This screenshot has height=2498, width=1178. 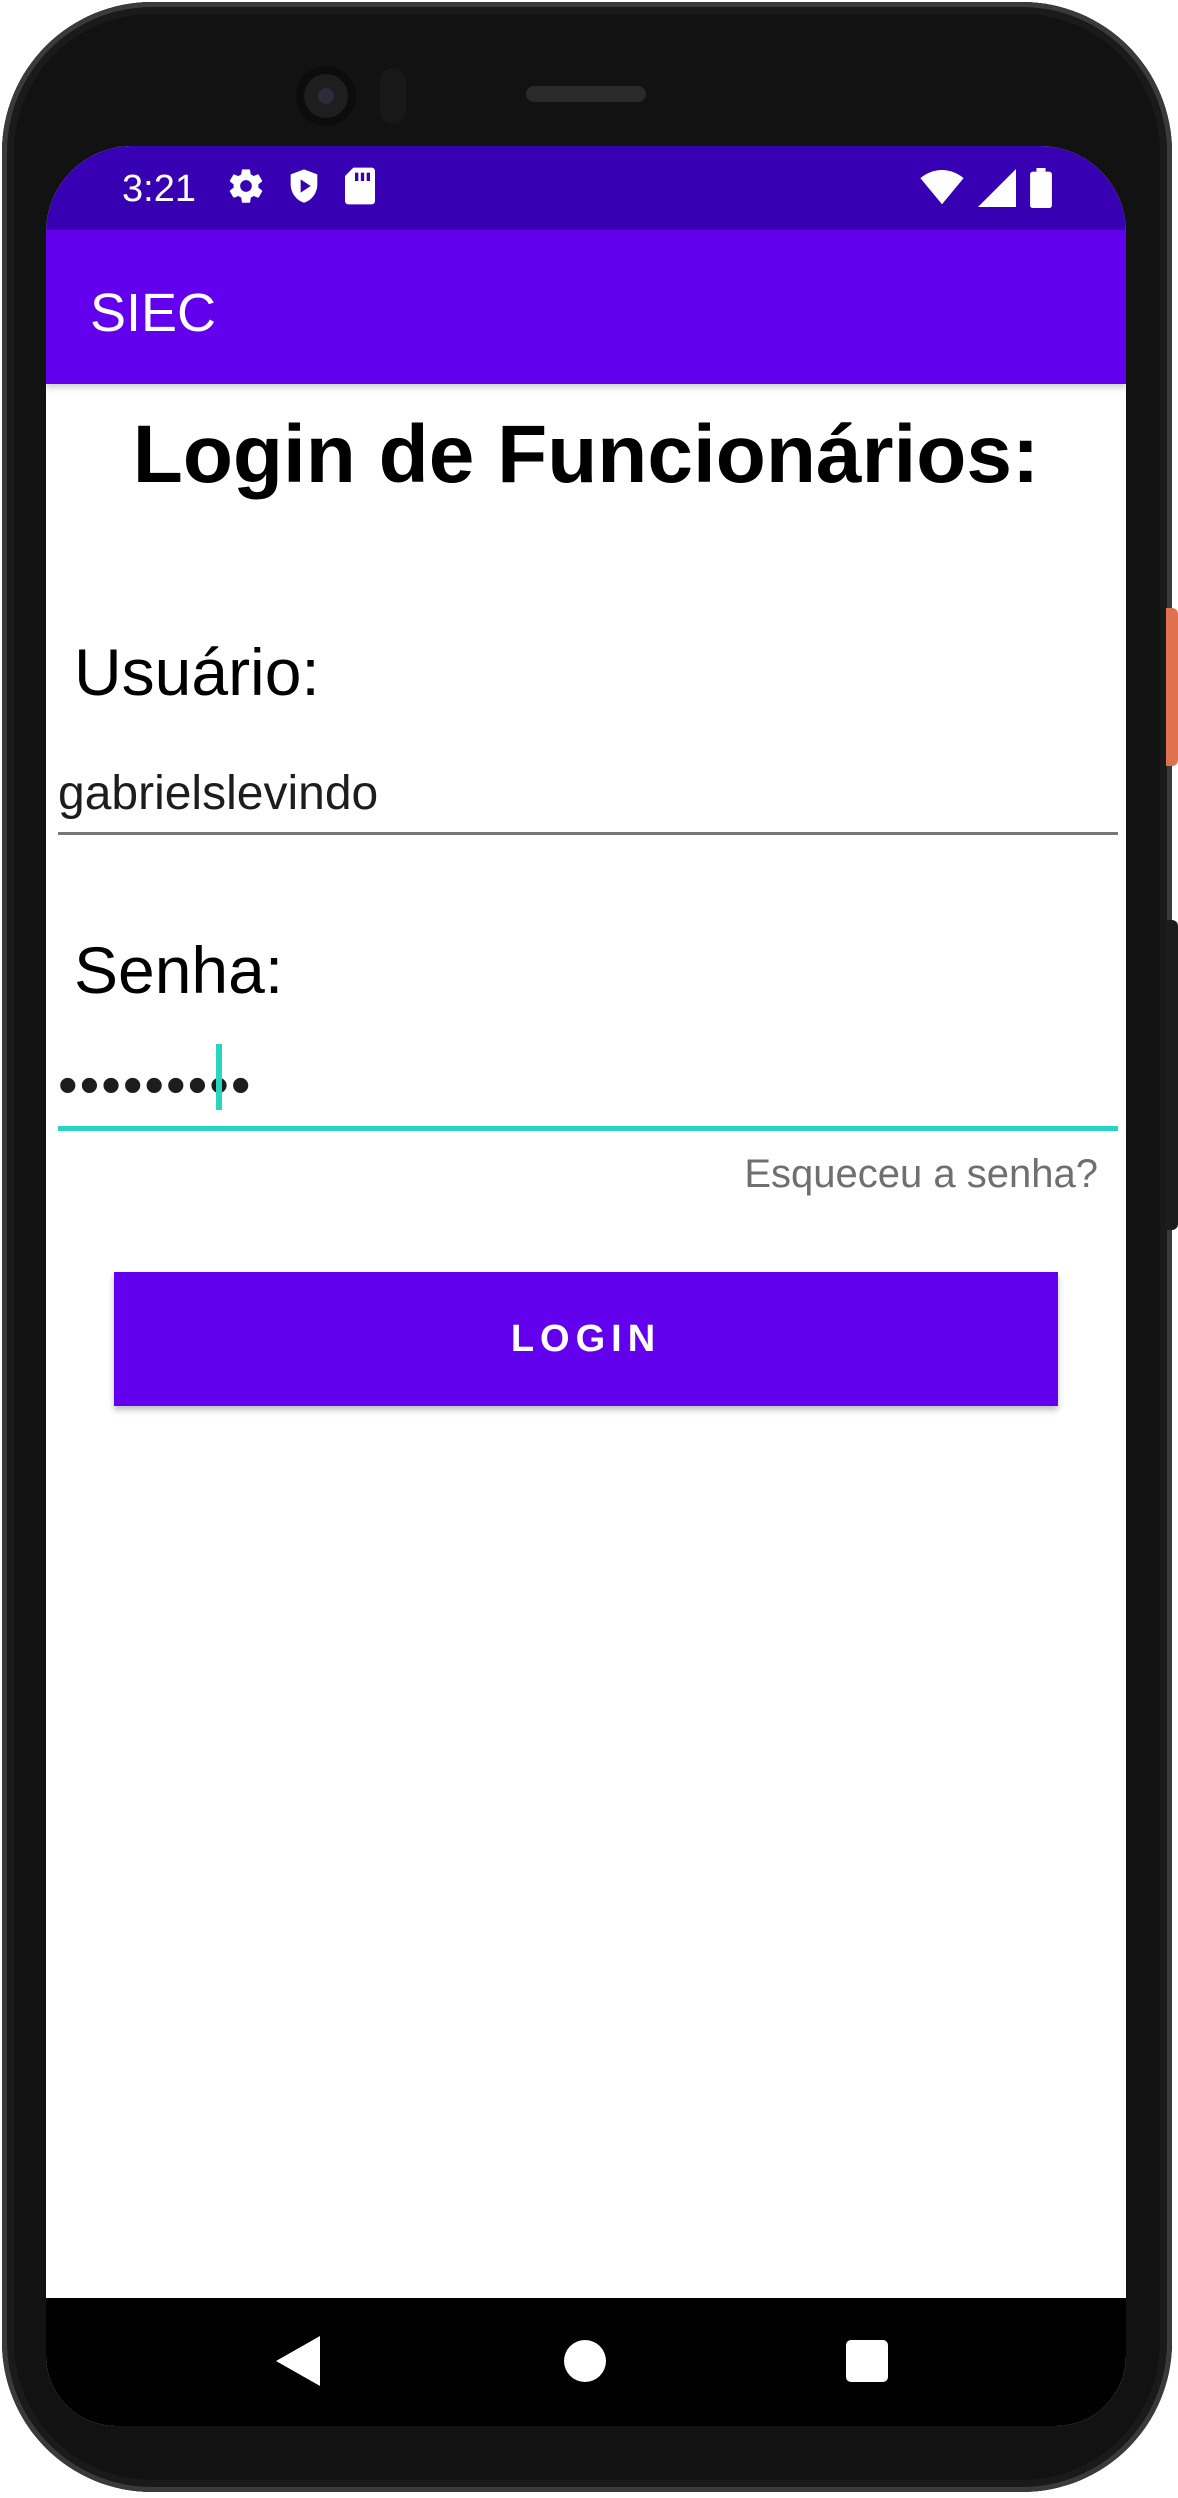 I want to click on password-field: •••••••••, so click(x=588, y=1087).